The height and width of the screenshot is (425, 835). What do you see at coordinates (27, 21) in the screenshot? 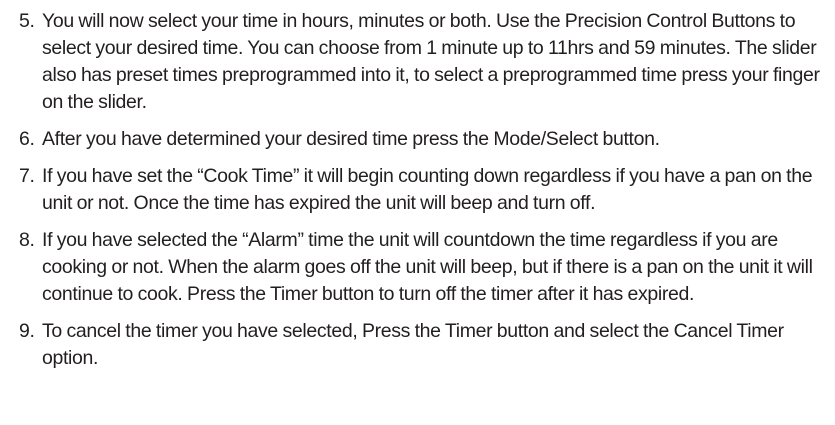
I see `step-number: 5.` at bounding box center [27, 21].